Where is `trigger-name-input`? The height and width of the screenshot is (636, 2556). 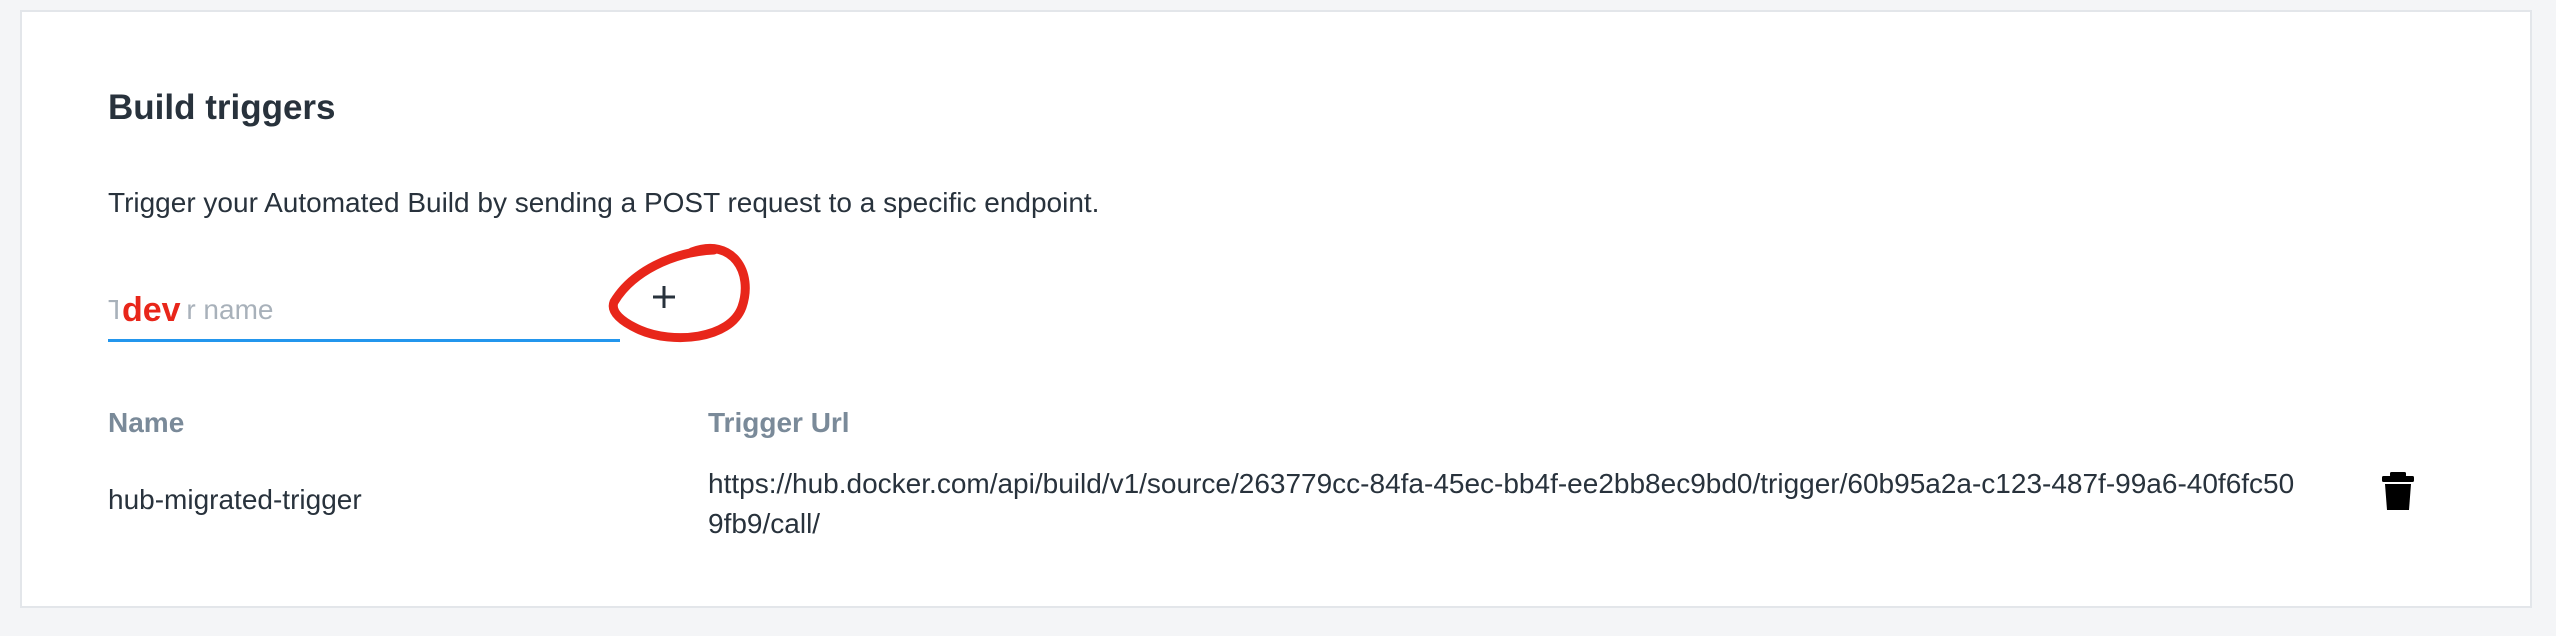 trigger-name-input is located at coordinates (364, 310).